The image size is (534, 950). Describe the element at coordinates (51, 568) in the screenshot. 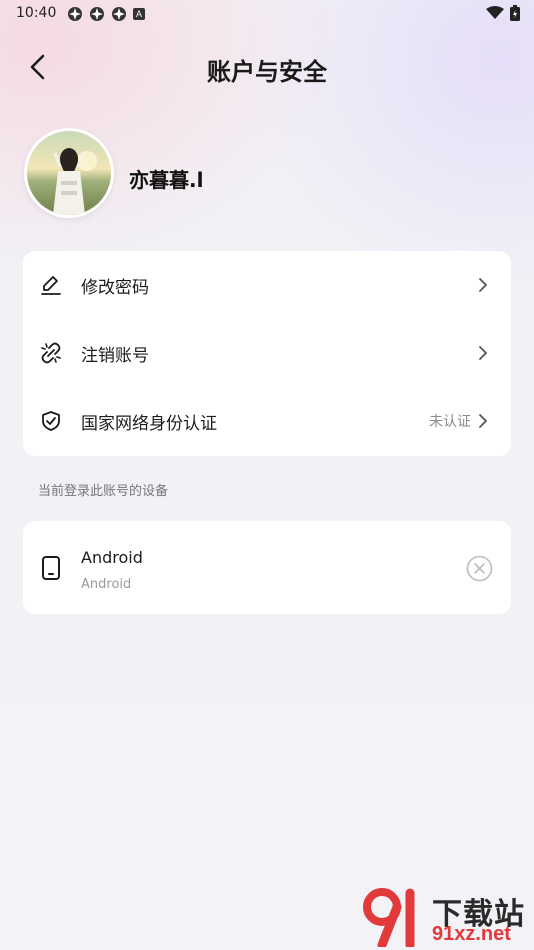

I see `phone-icon` at that location.